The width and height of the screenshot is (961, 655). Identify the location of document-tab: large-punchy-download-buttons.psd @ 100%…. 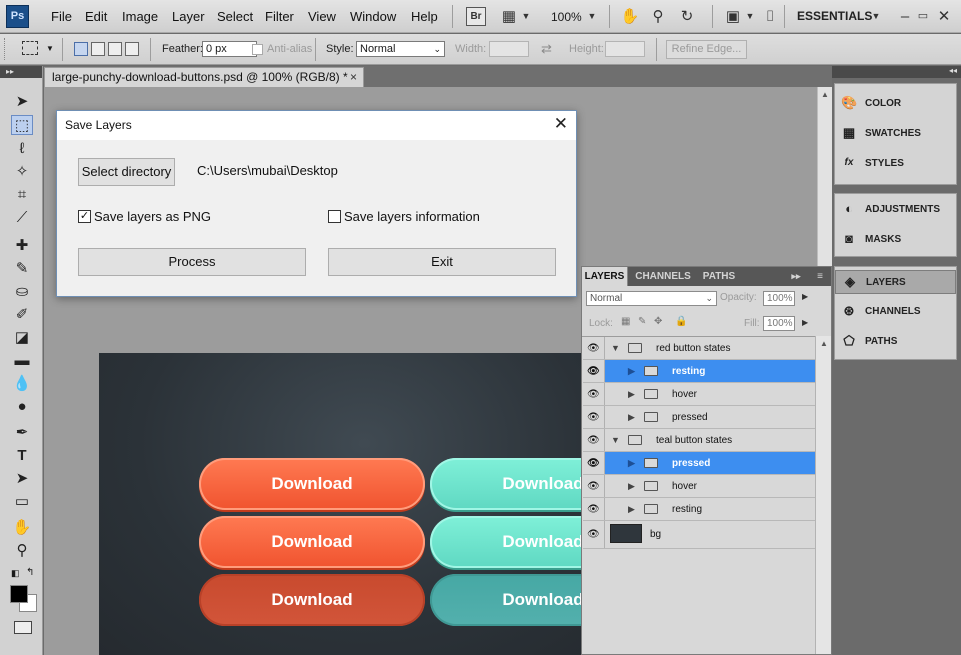
(204, 77).